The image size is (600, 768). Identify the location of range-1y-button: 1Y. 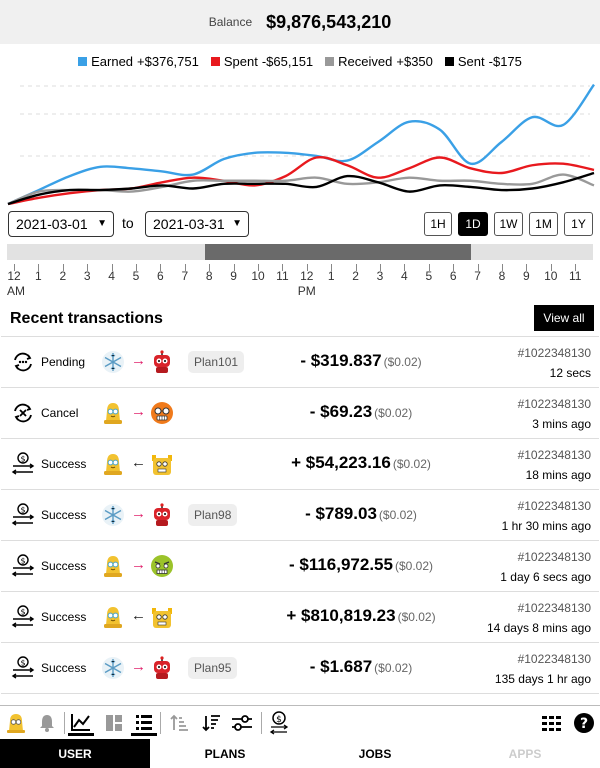
(578, 224).